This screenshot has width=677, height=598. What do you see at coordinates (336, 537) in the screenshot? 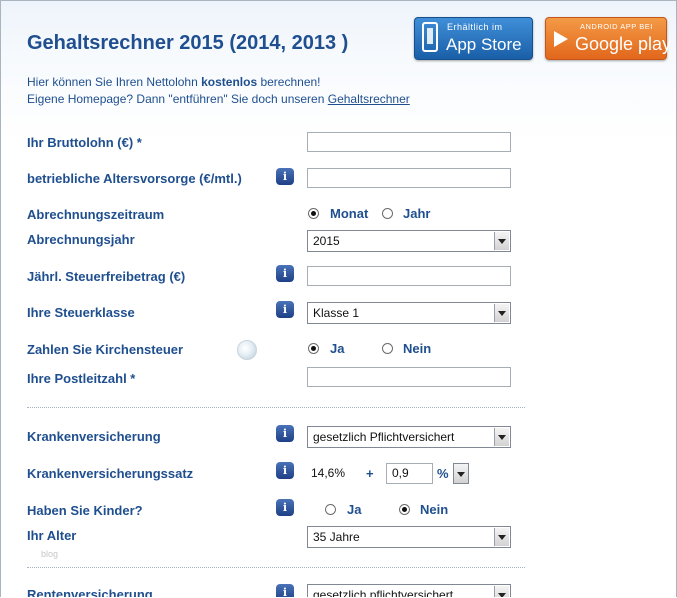
I see `alter-value: 35 Jahre` at bounding box center [336, 537].